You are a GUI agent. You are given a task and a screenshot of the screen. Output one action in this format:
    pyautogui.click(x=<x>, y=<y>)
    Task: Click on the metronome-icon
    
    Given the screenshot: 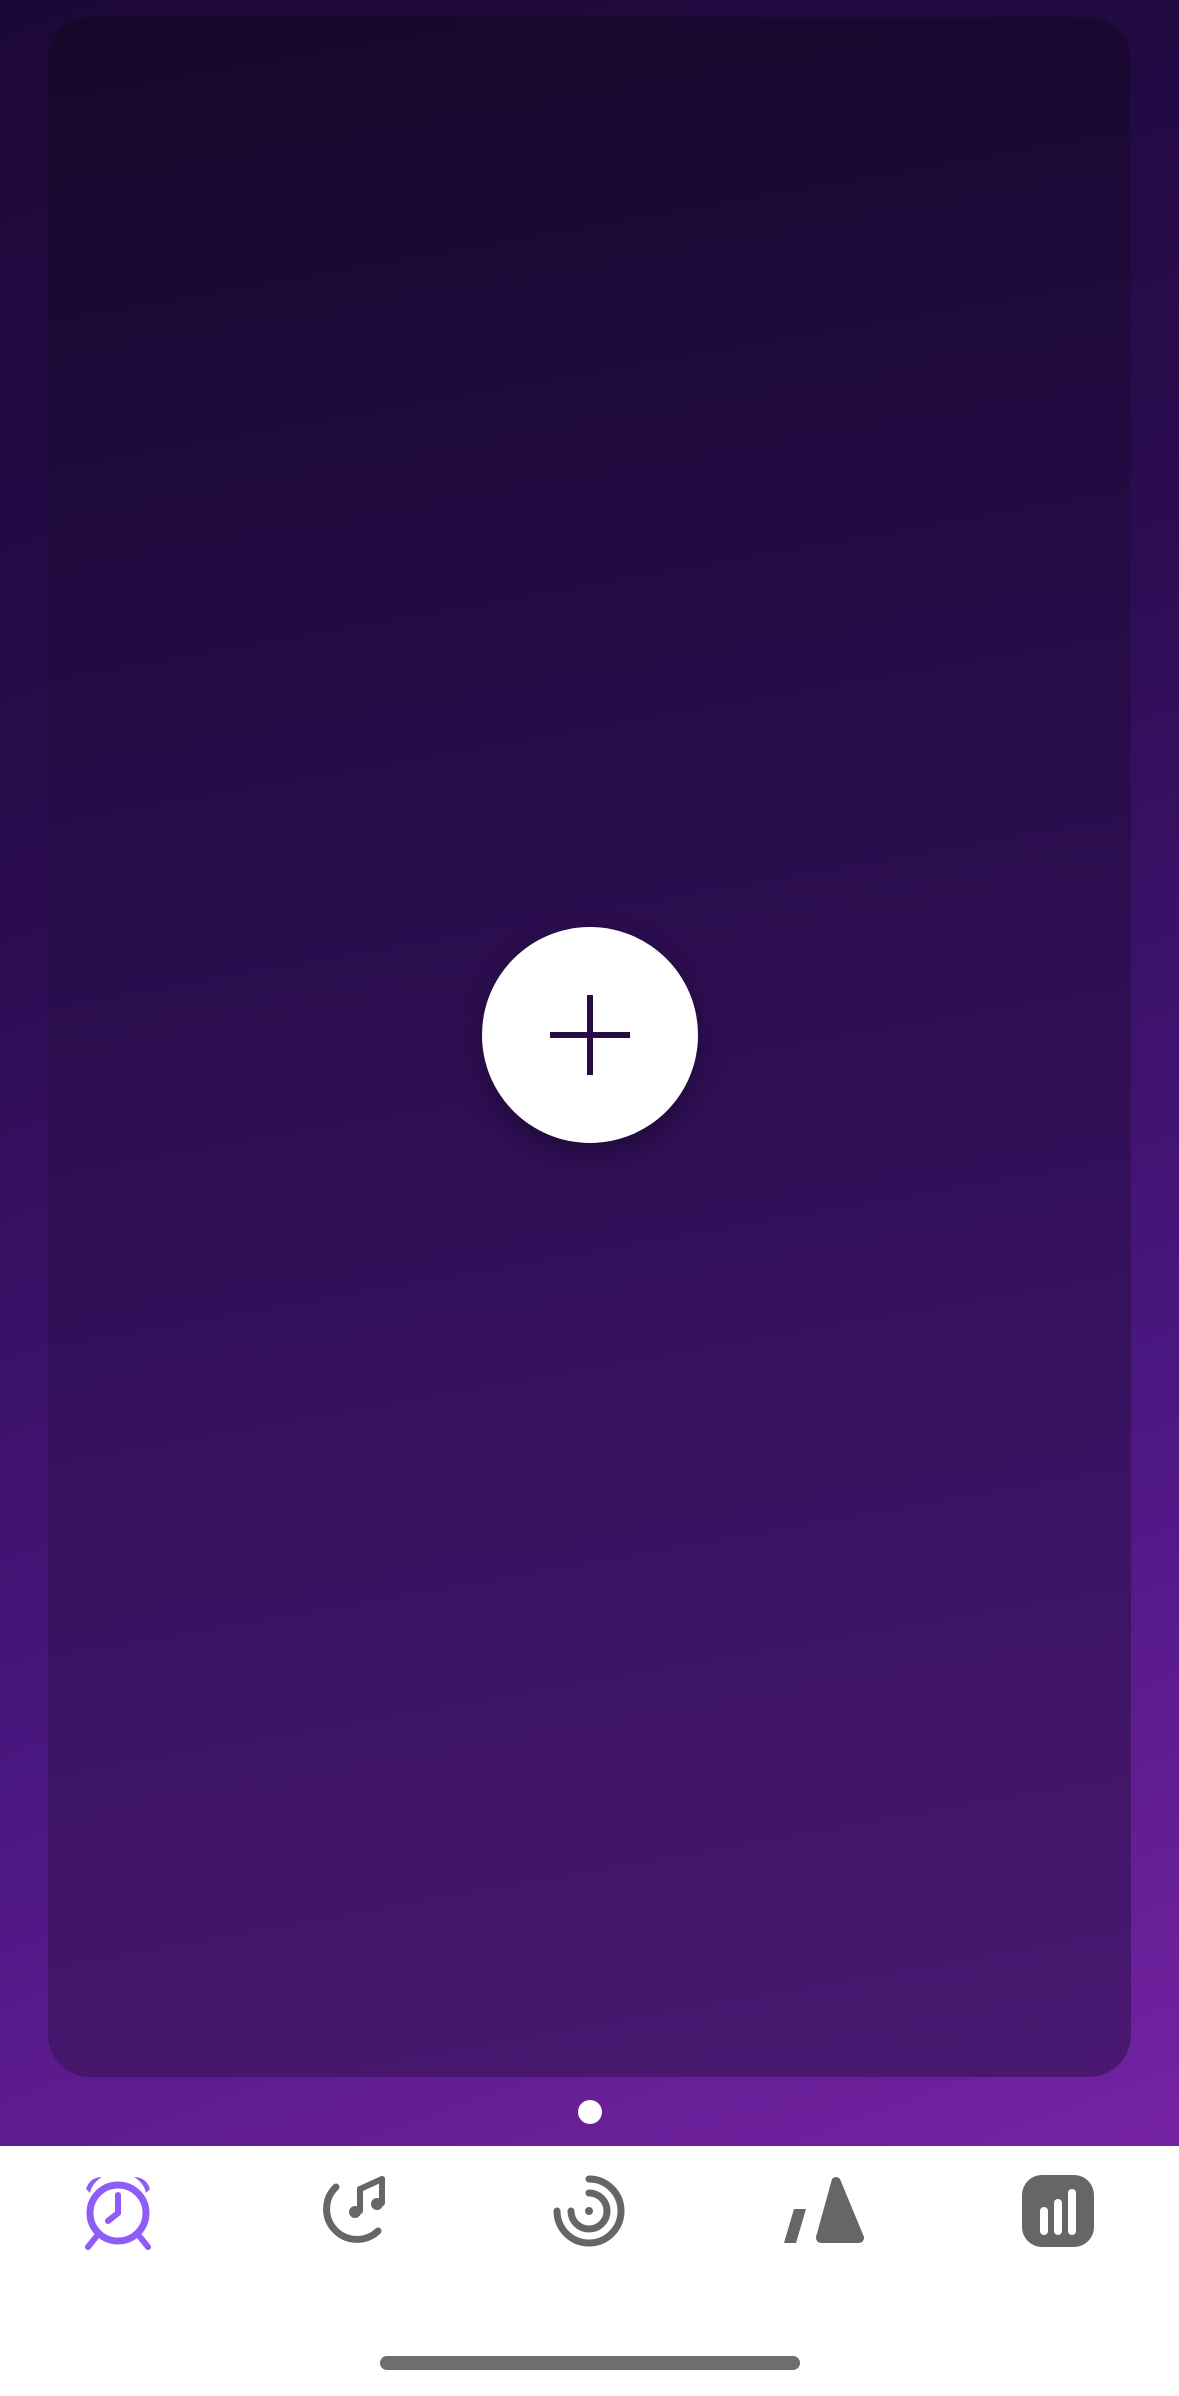 What is the action you would take?
    pyautogui.click(x=824, y=2210)
    